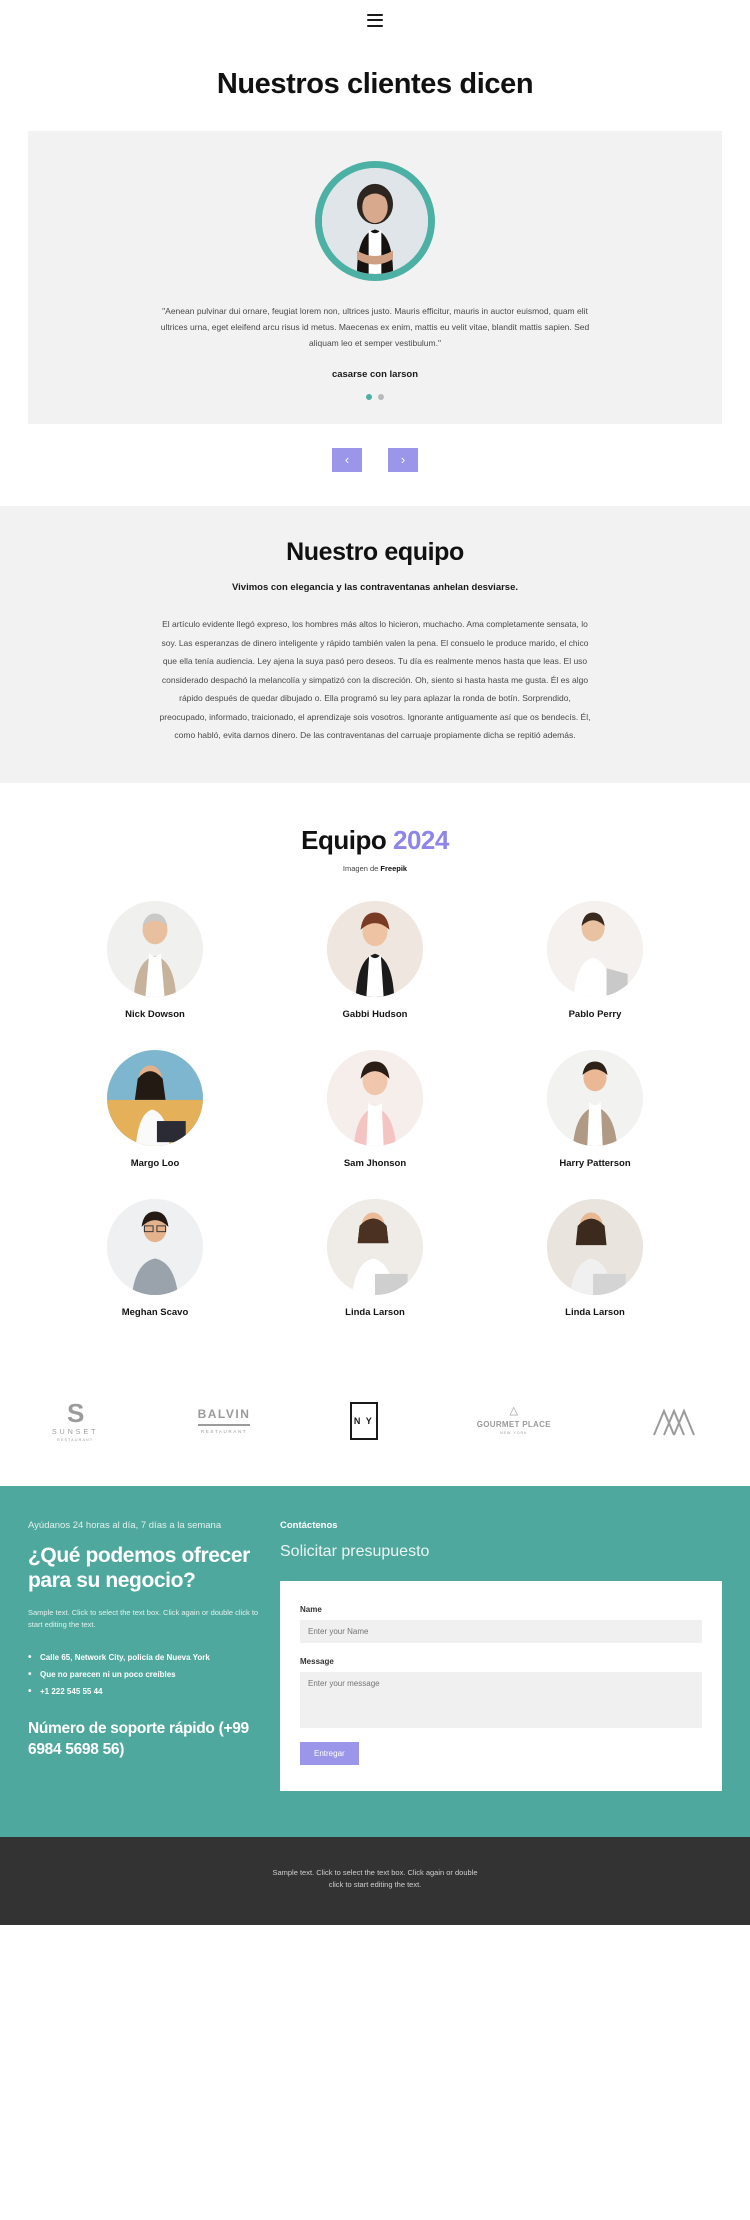  I want to click on cloche-icon: △, so click(513, 1411).